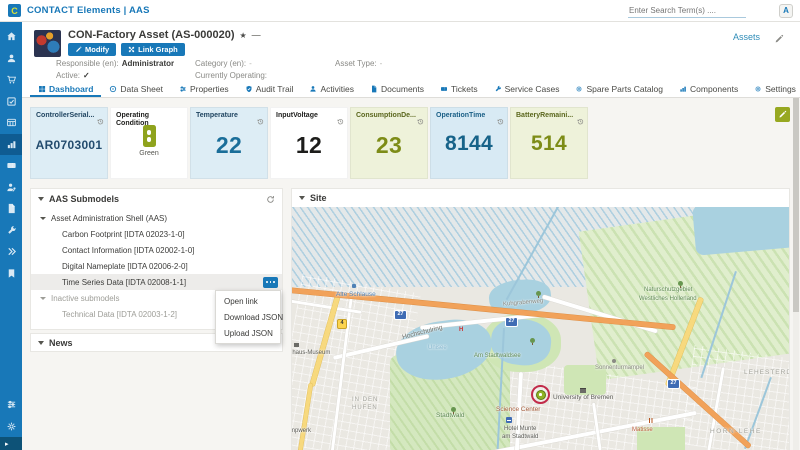 The image size is (800, 450). Describe the element at coordinates (265, 63) in the screenshot. I see `meta-field: Category (en): -` at that location.